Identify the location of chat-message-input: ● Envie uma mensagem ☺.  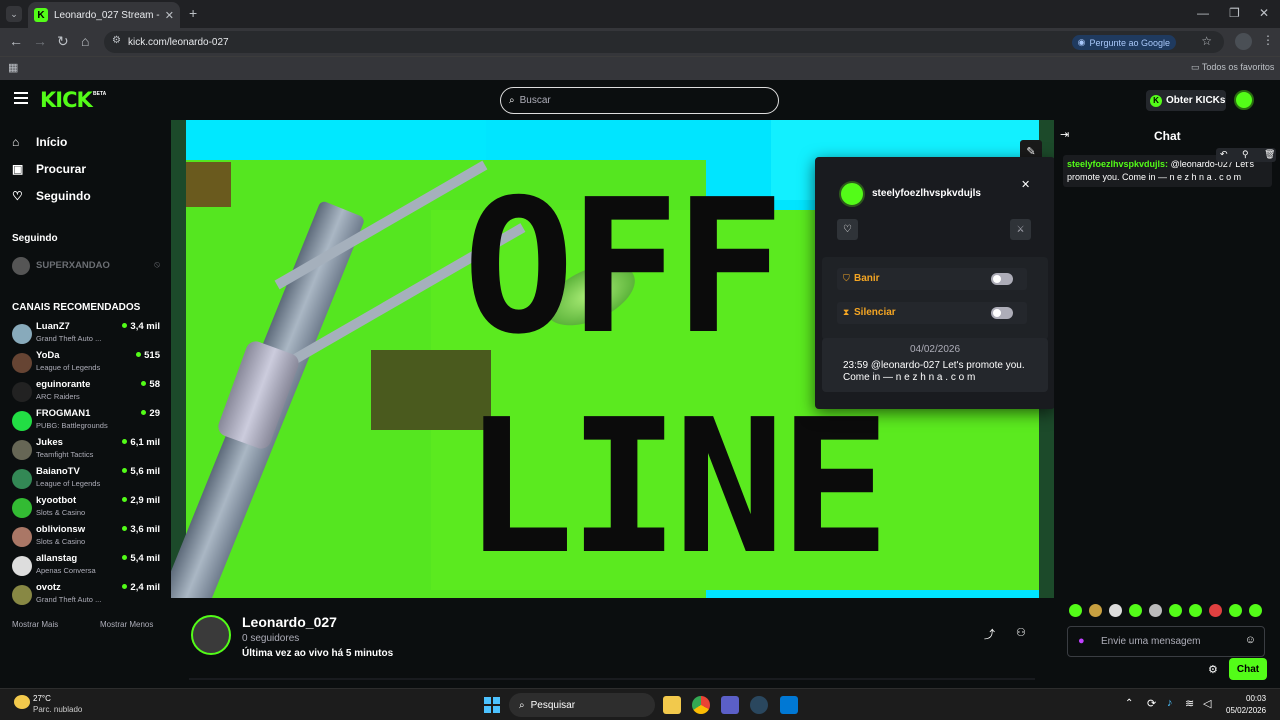
(1166, 641).